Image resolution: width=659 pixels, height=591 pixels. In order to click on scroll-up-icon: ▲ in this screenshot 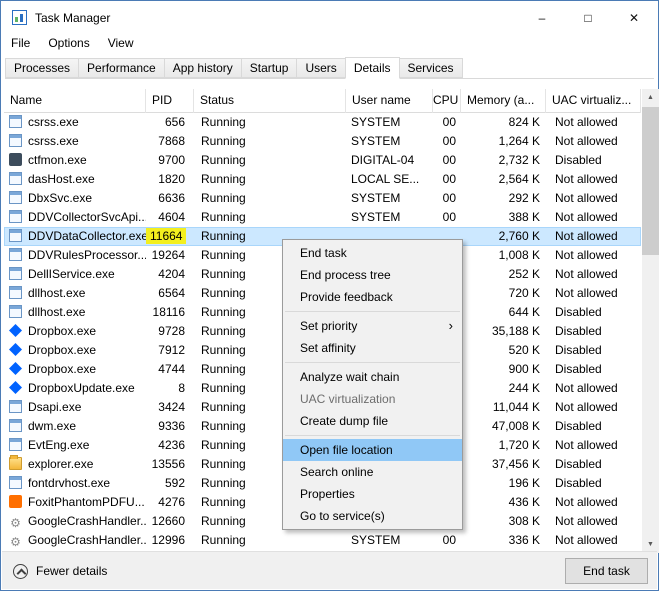, I will do `click(650, 97)`.